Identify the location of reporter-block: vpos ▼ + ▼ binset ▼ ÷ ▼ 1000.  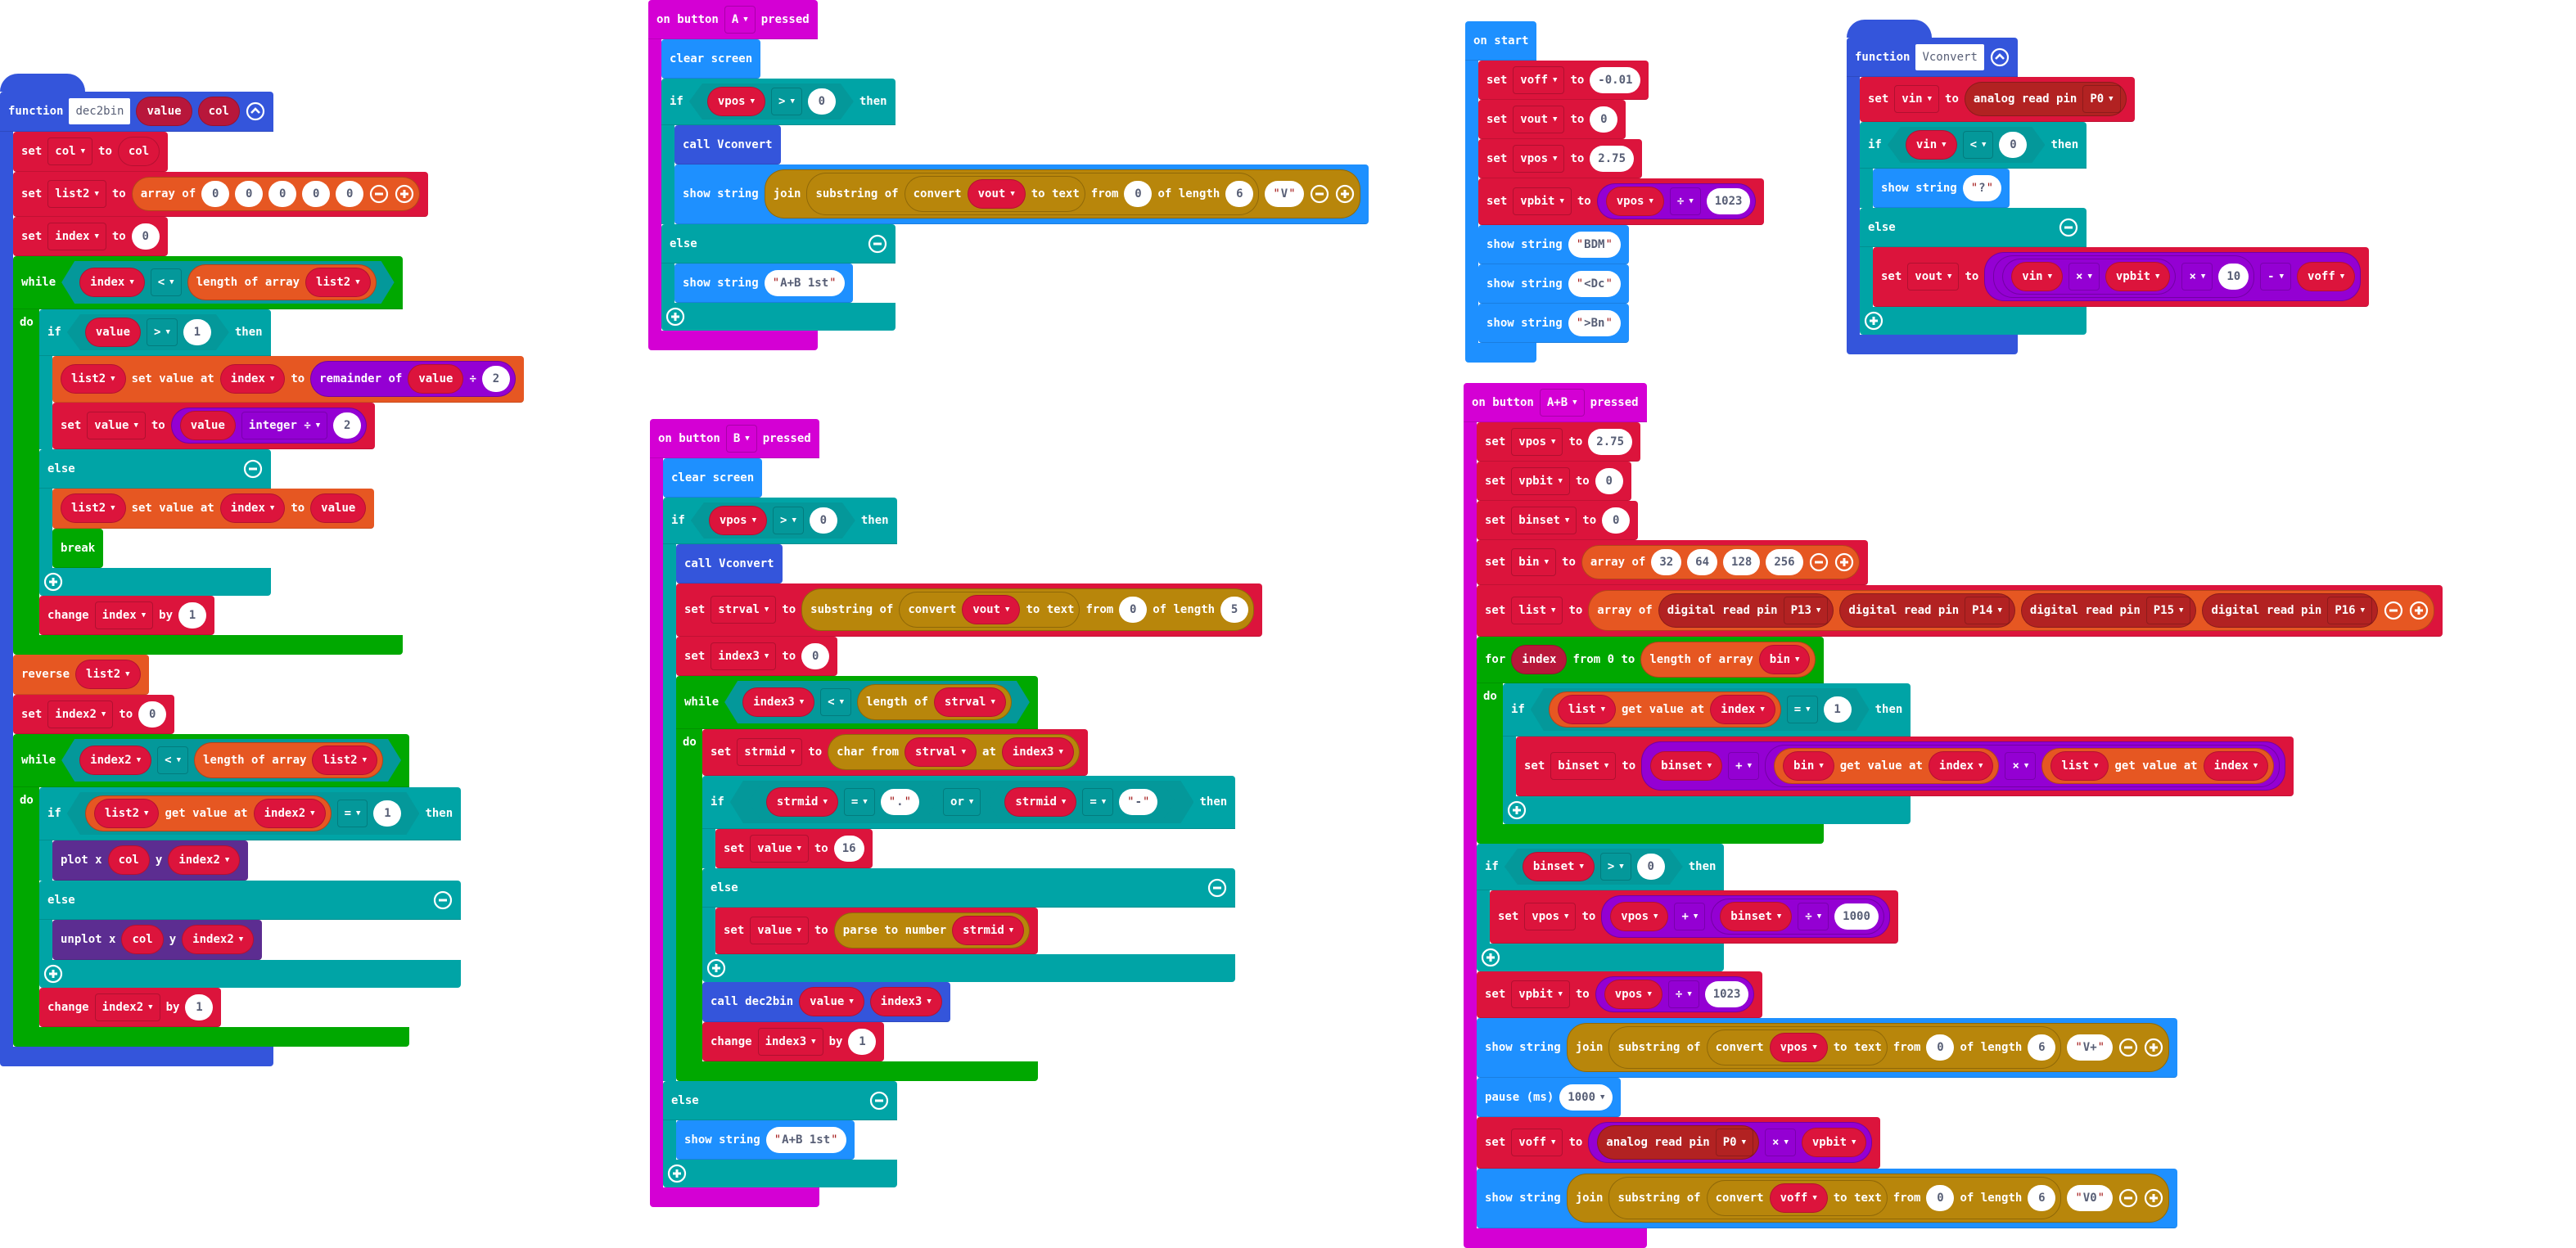
(1745, 916).